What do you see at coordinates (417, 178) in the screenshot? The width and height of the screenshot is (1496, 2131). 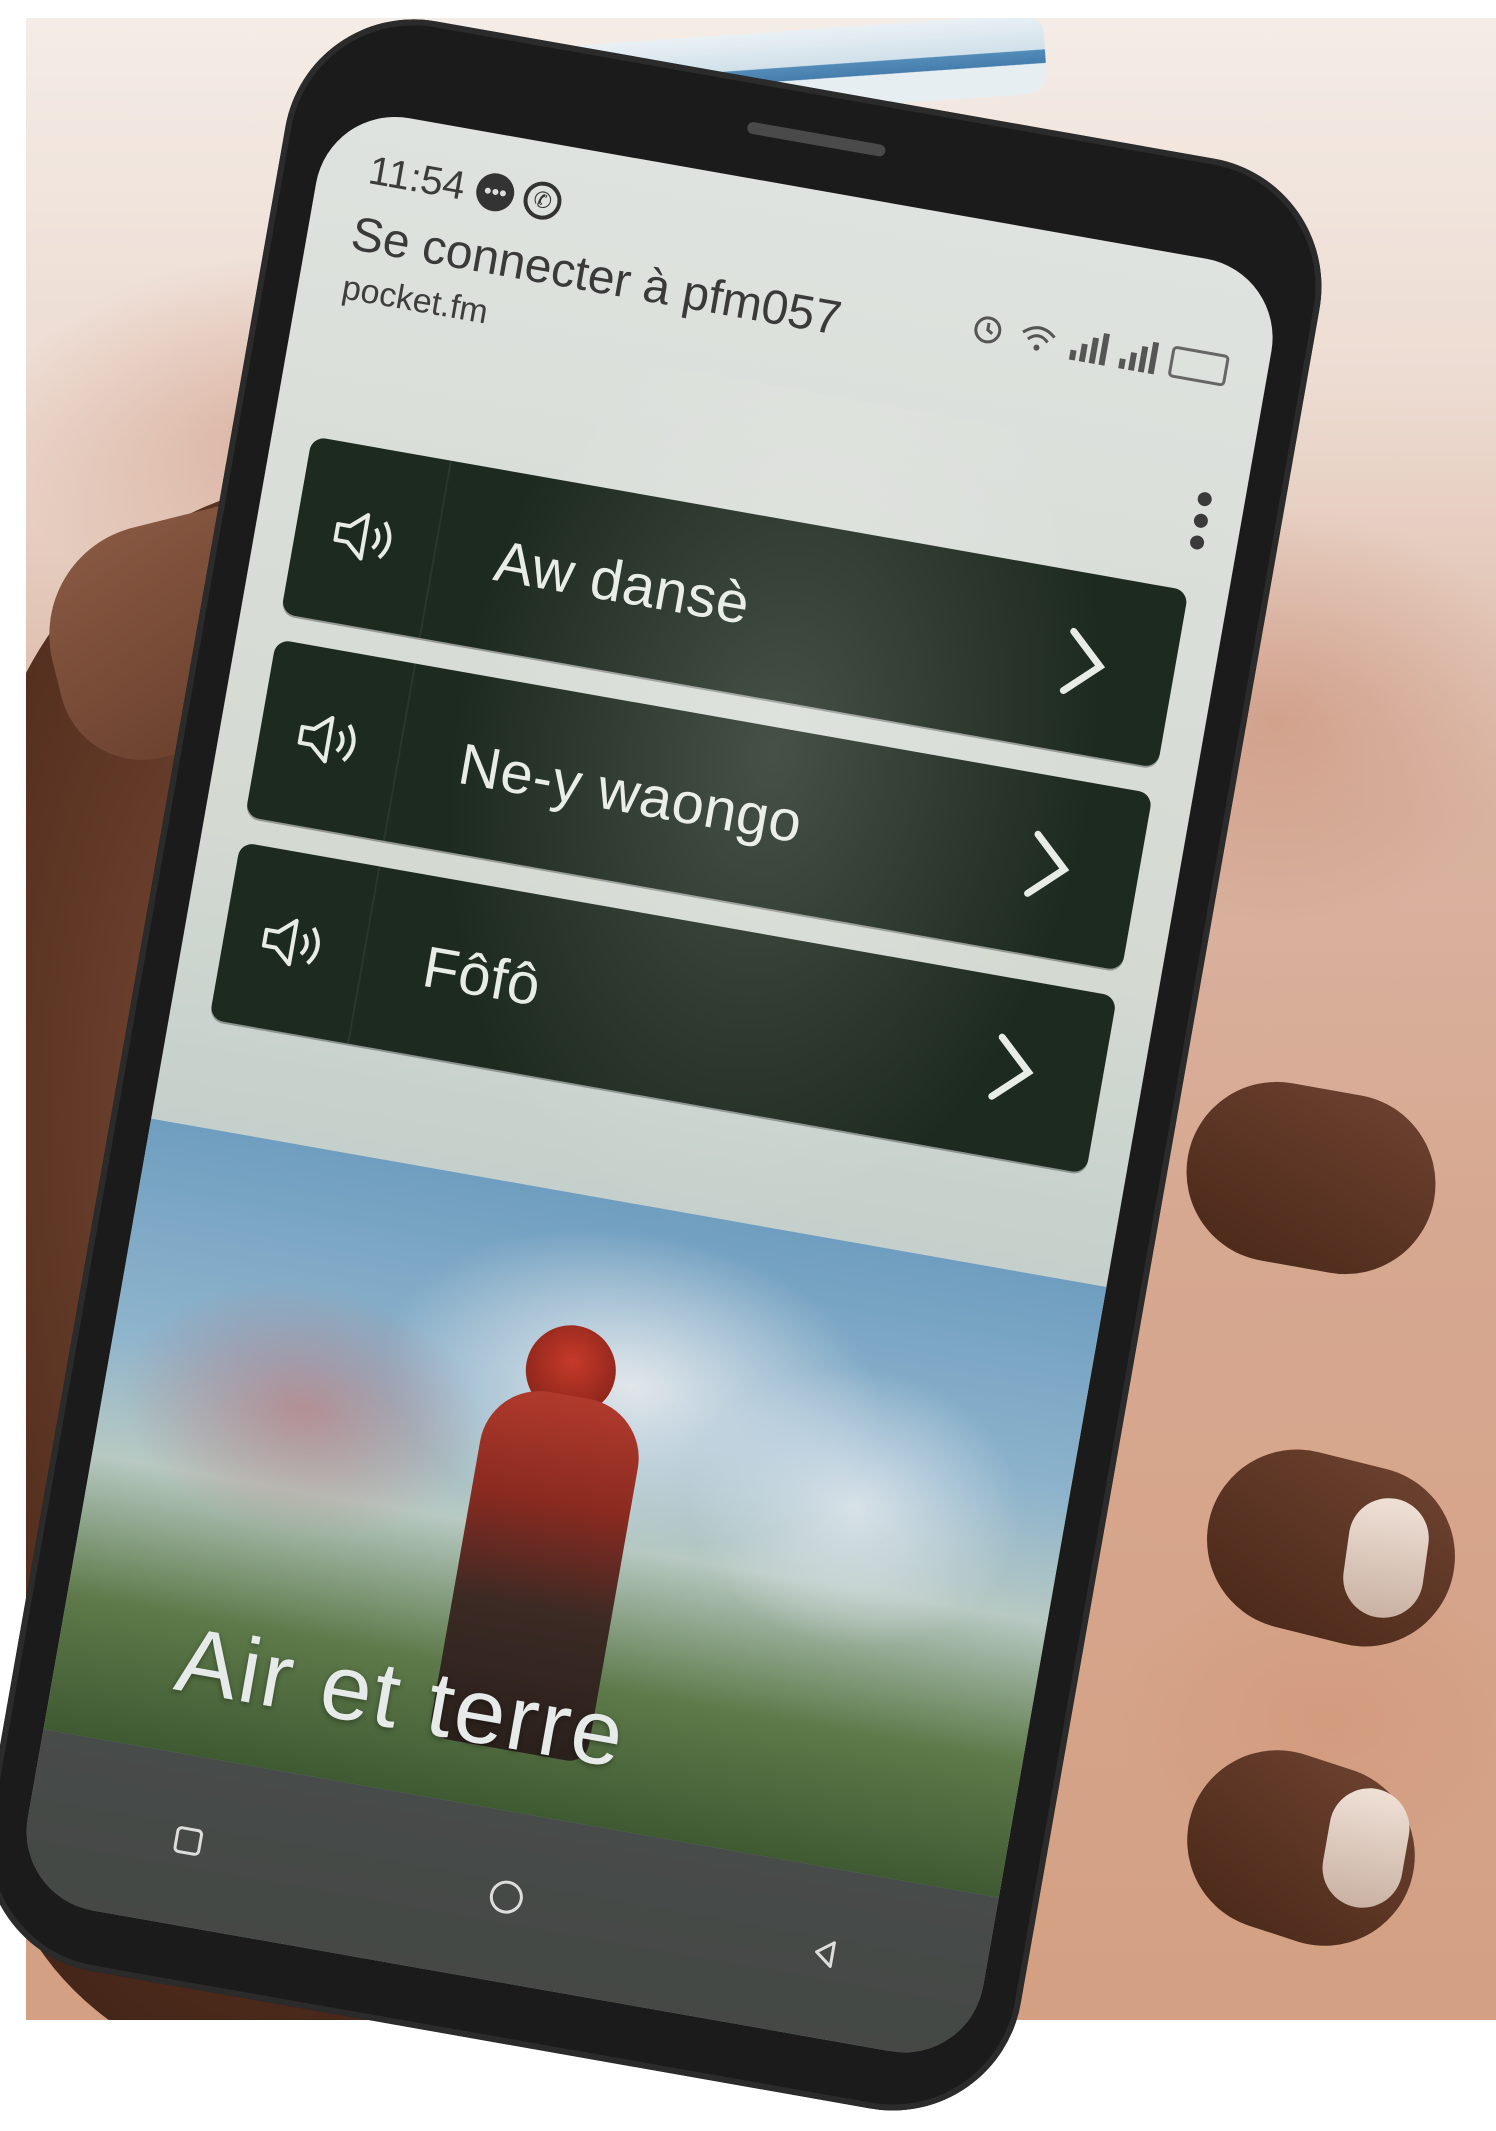 I see `status-time: 11:54` at bounding box center [417, 178].